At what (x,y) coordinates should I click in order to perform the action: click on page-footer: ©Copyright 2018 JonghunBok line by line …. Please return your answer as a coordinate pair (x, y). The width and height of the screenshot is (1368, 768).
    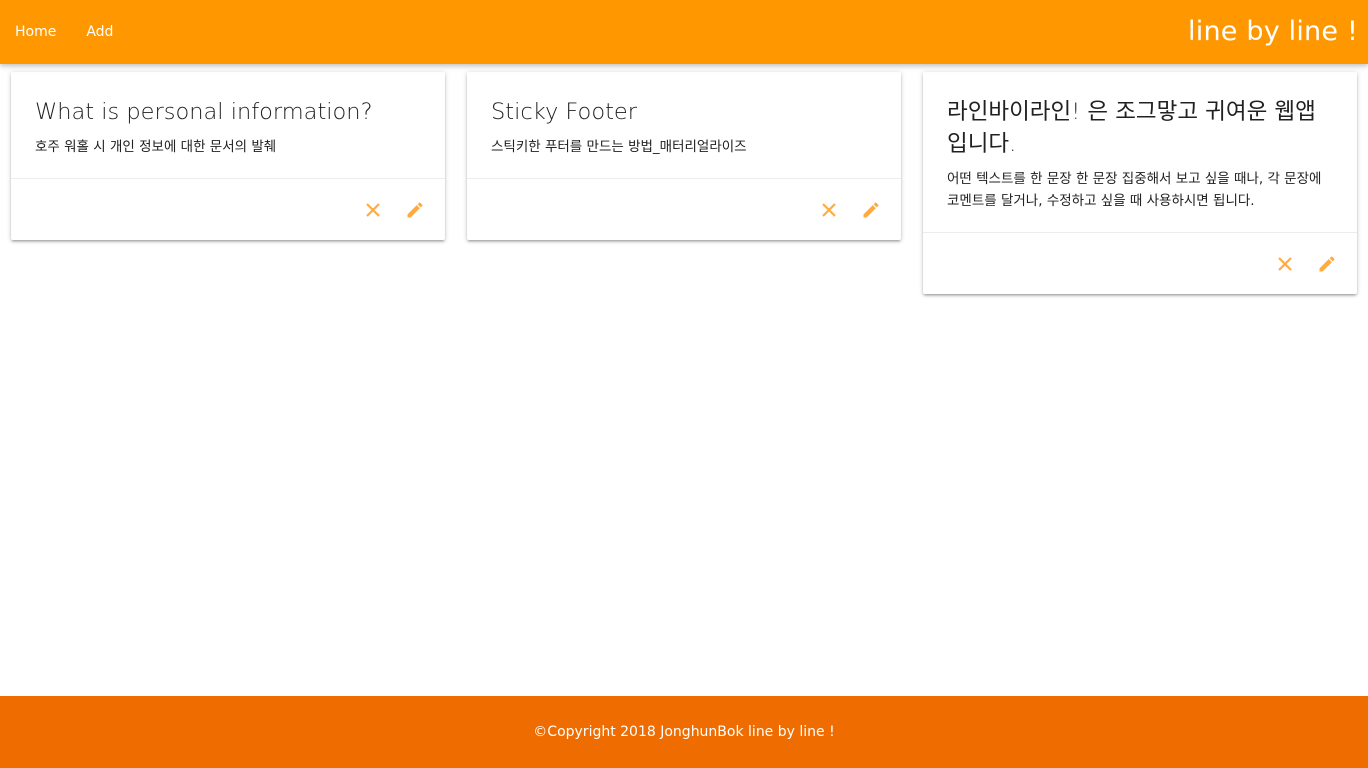
    Looking at the image, I should click on (684, 732).